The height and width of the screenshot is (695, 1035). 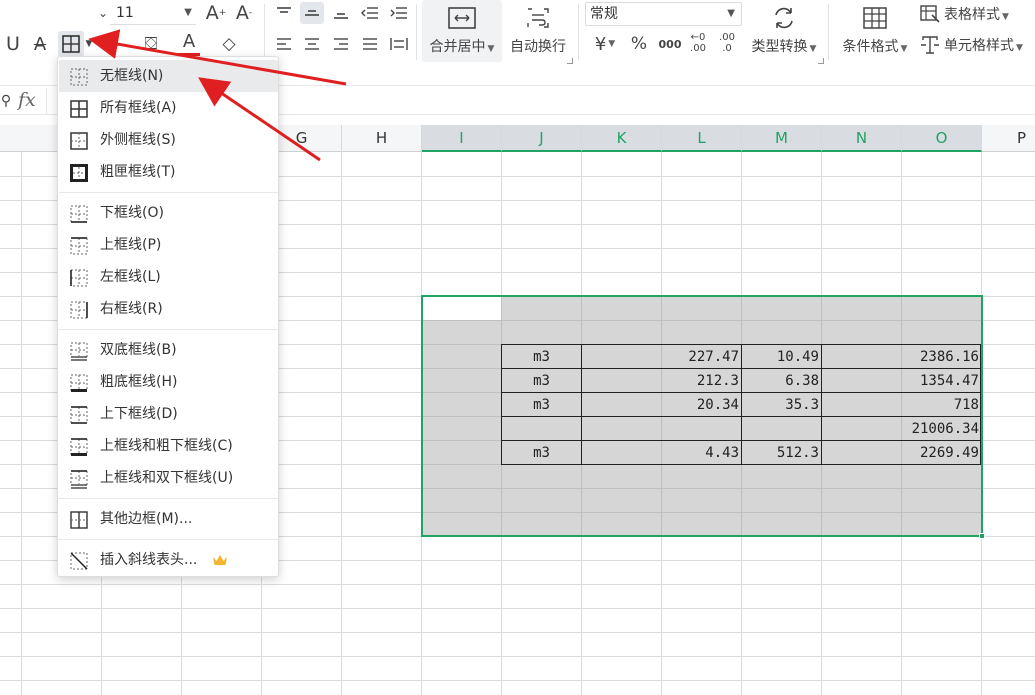 I want to click on type-convert-label: 类型转换, so click(x=779, y=47).